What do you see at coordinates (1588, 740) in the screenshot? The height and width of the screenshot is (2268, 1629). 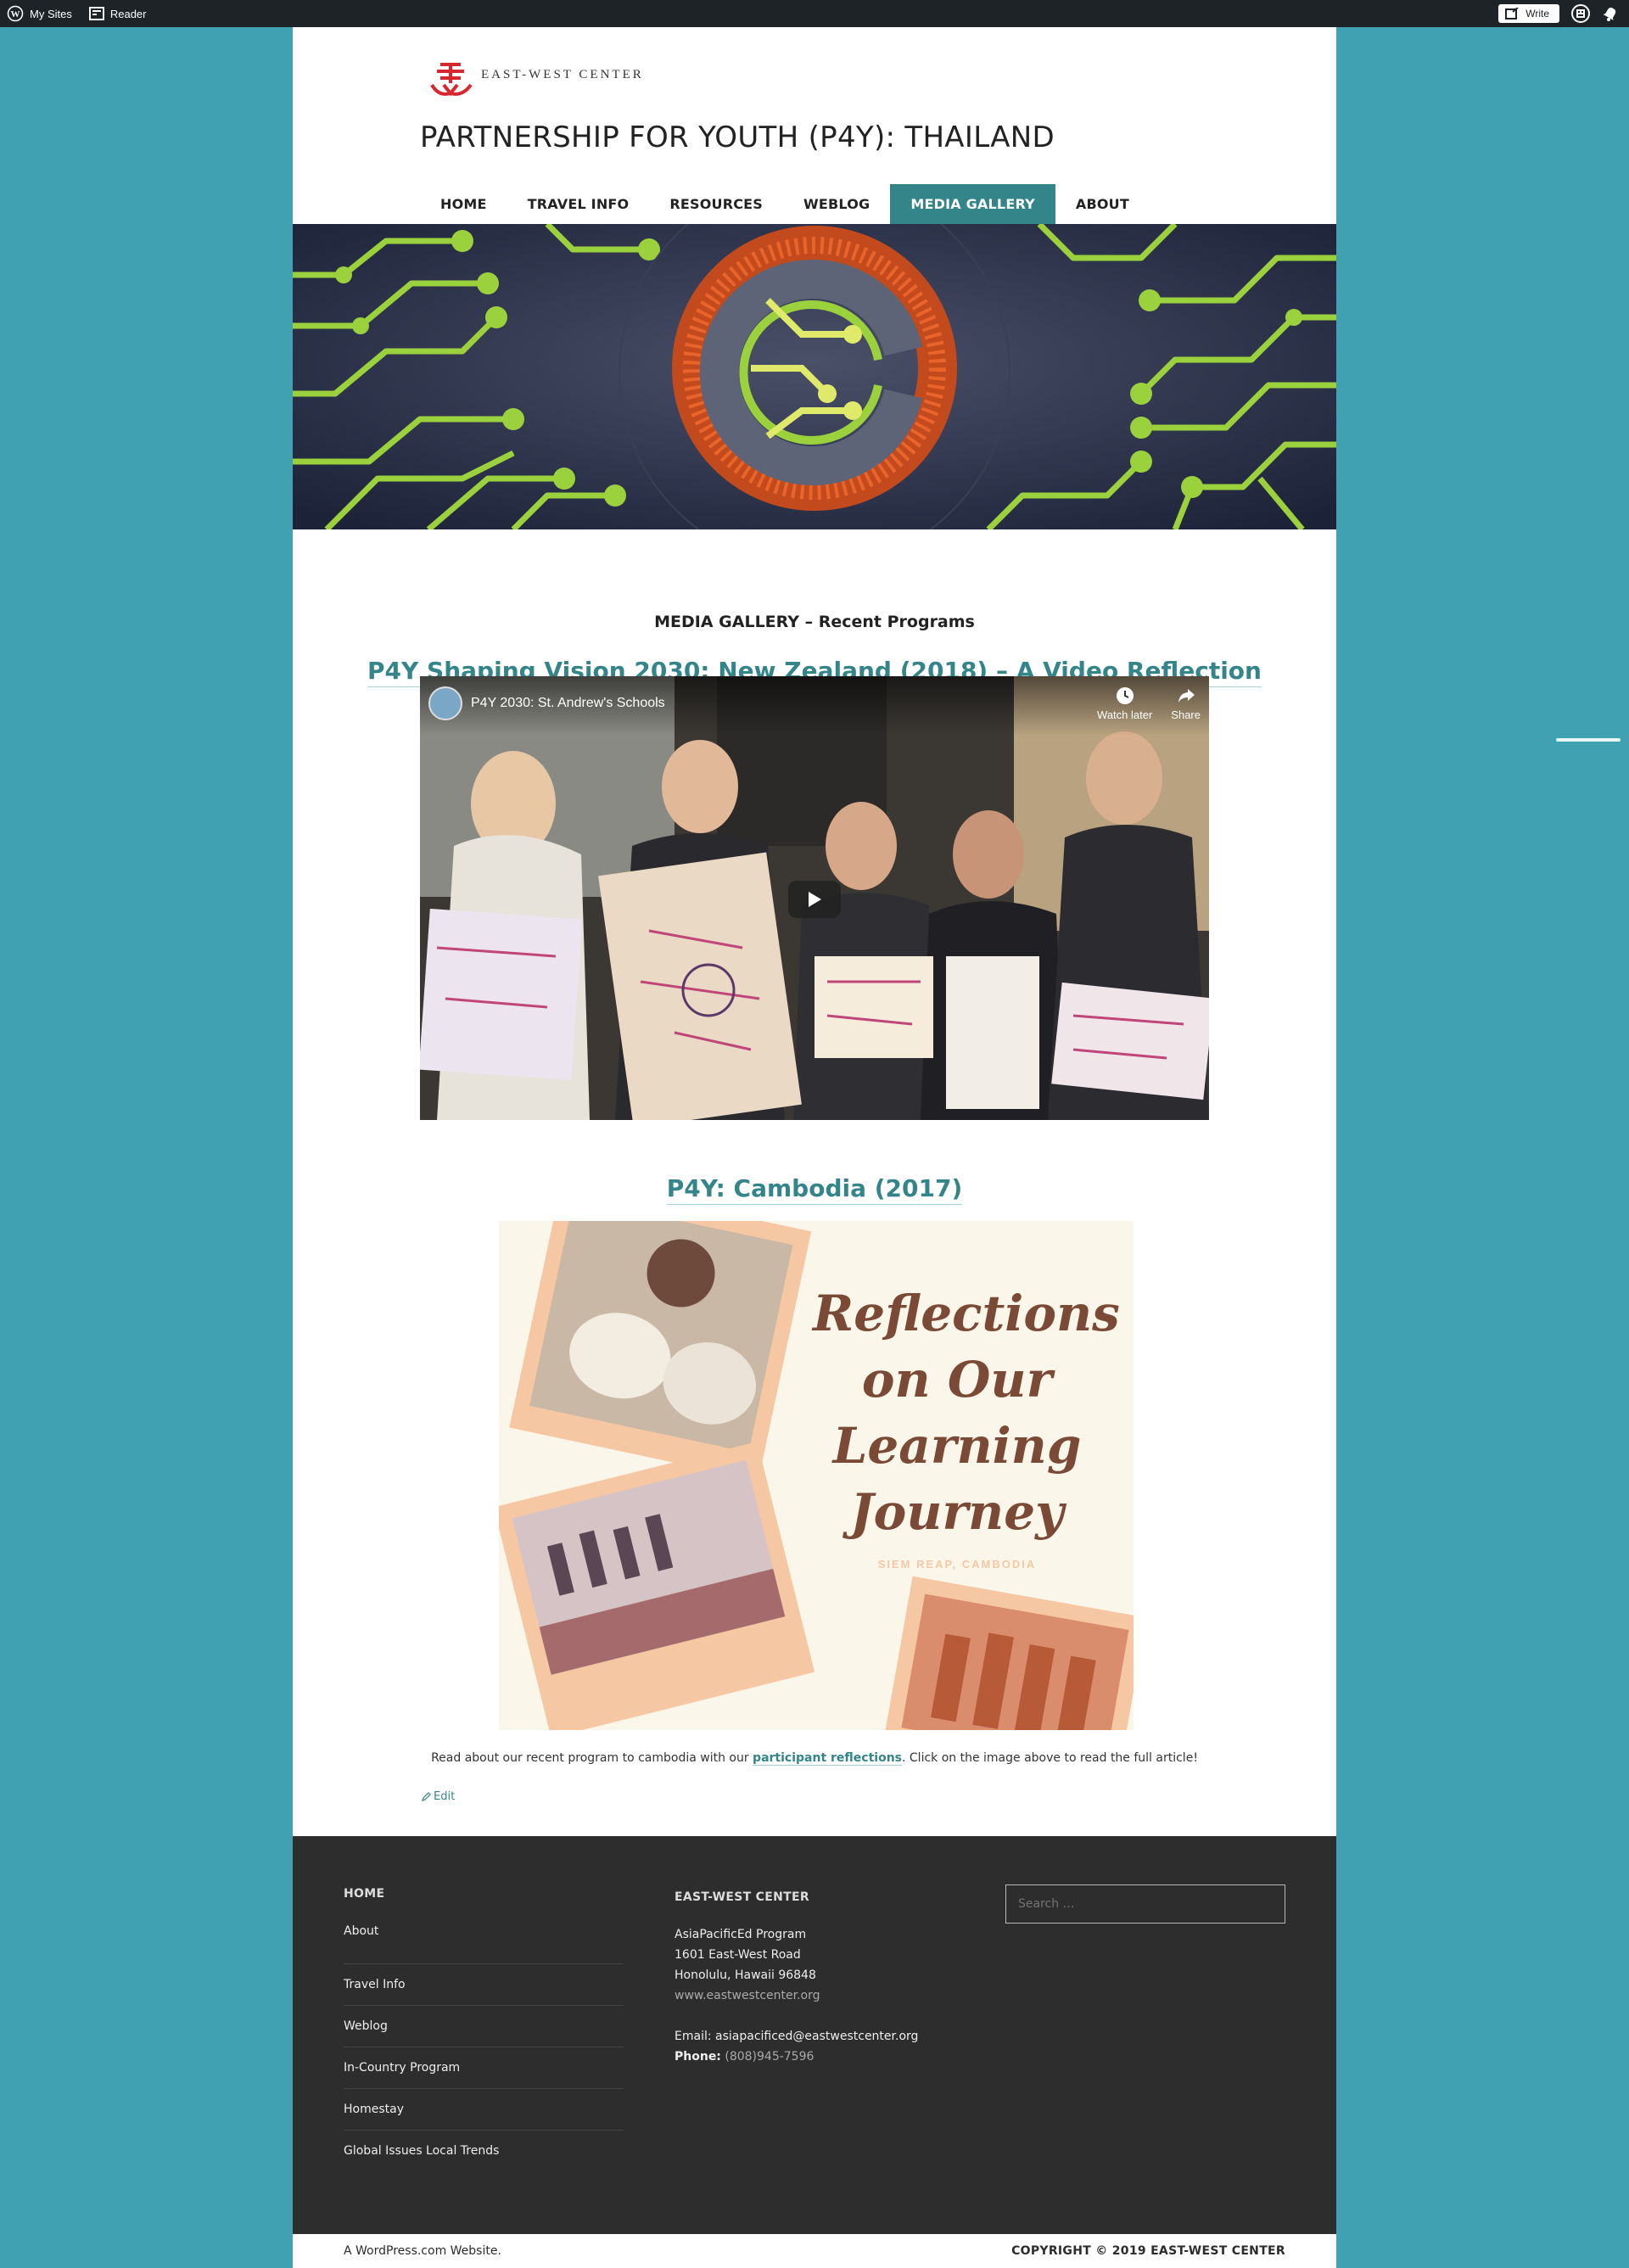 I see `side-indicator` at bounding box center [1588, 740].